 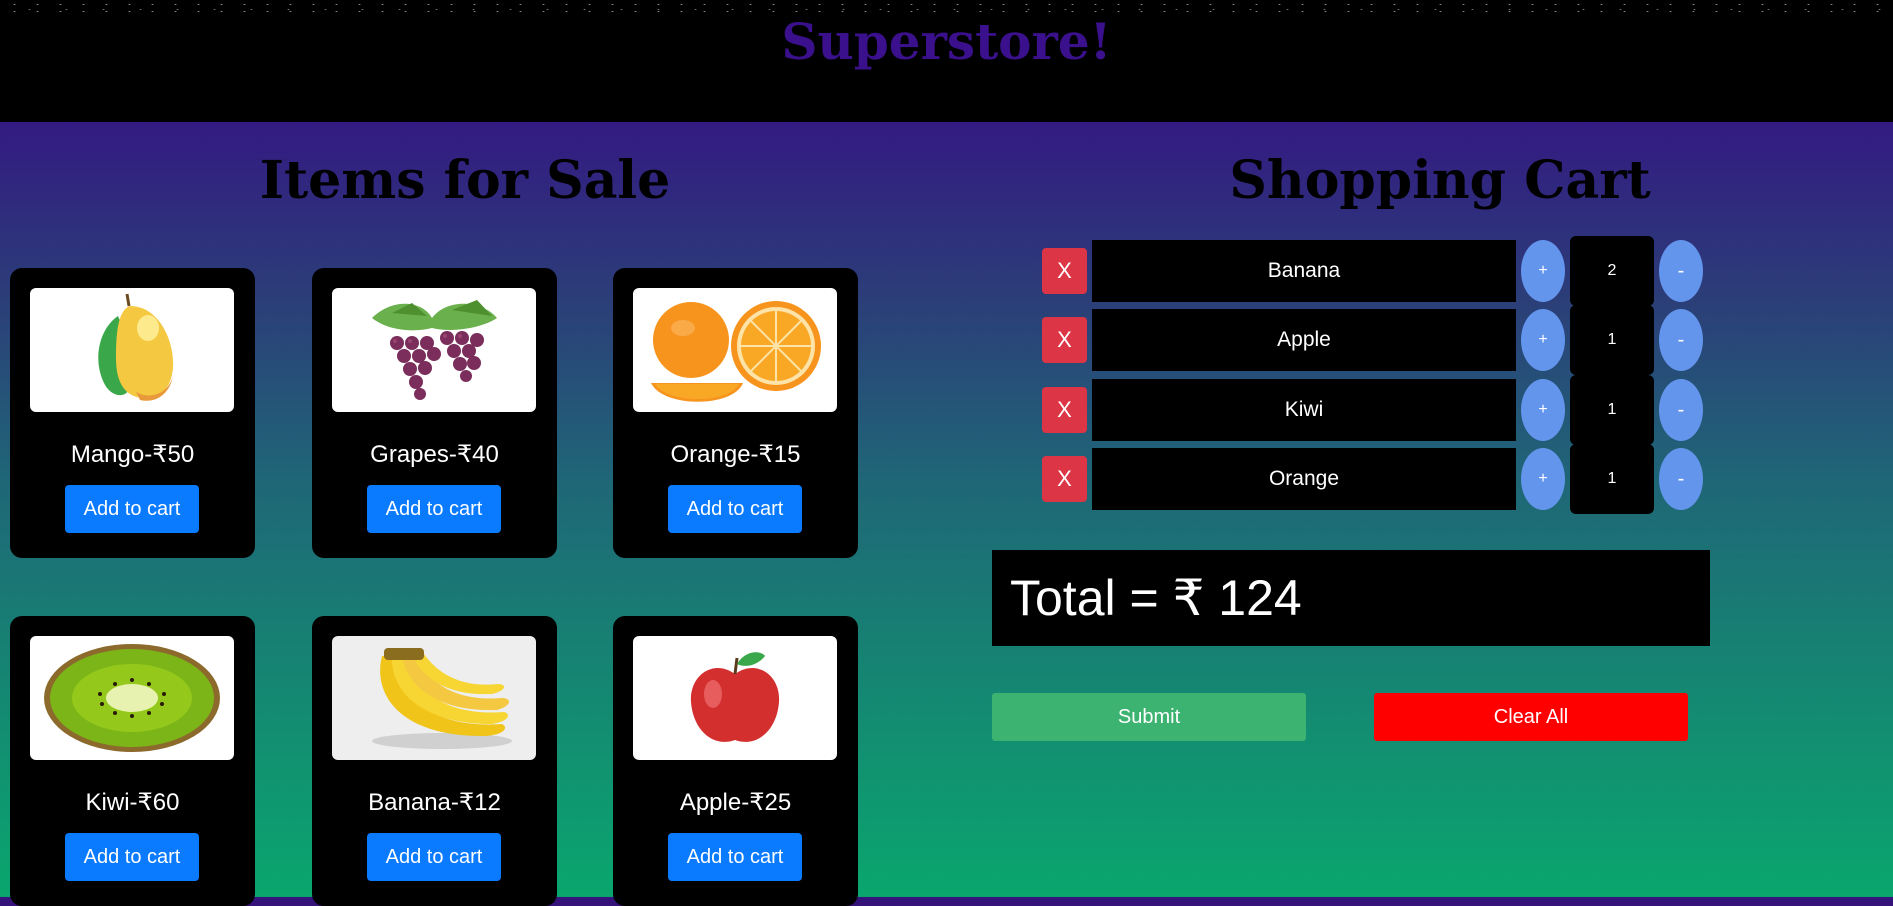 I want to click on cart-item-name: Apple, so click(x=1304, y=340).